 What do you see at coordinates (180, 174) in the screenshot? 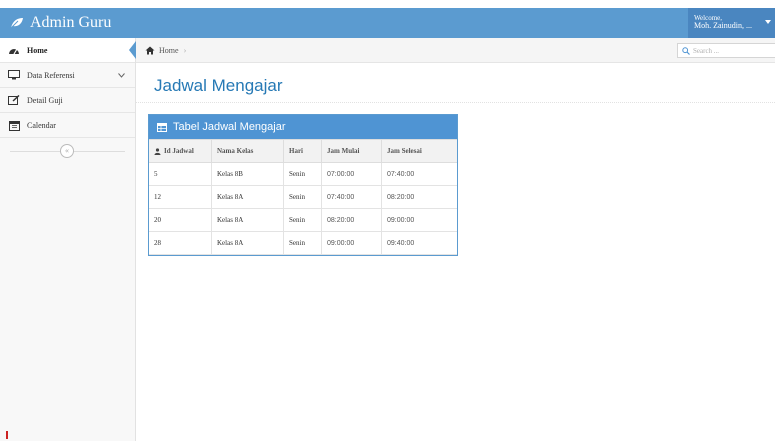
I see `cell-id-jadwal: 5` at bounding box center [180, 174].